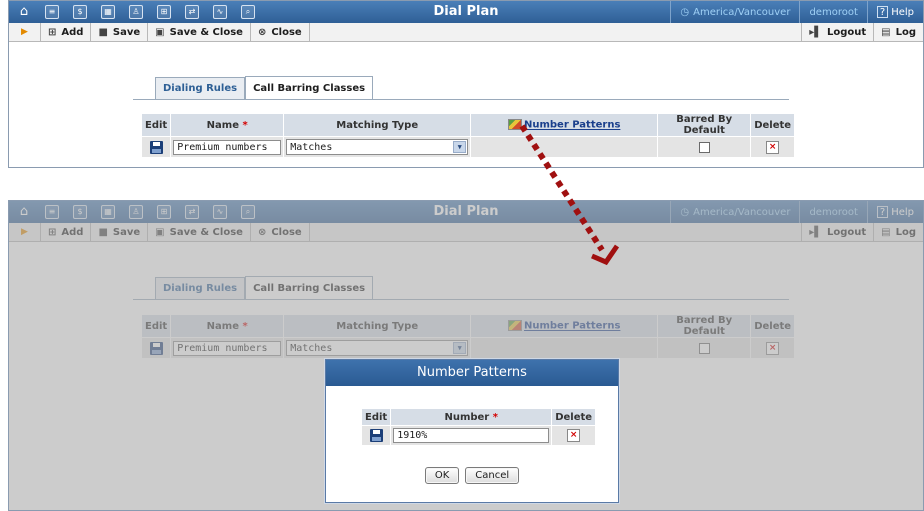 This screenshot has width=924, height=511. What do you see at coordinates (66, 32) in the screenshot?
I see `add-button: ⊞ Add` at bounding box center [66, 32].